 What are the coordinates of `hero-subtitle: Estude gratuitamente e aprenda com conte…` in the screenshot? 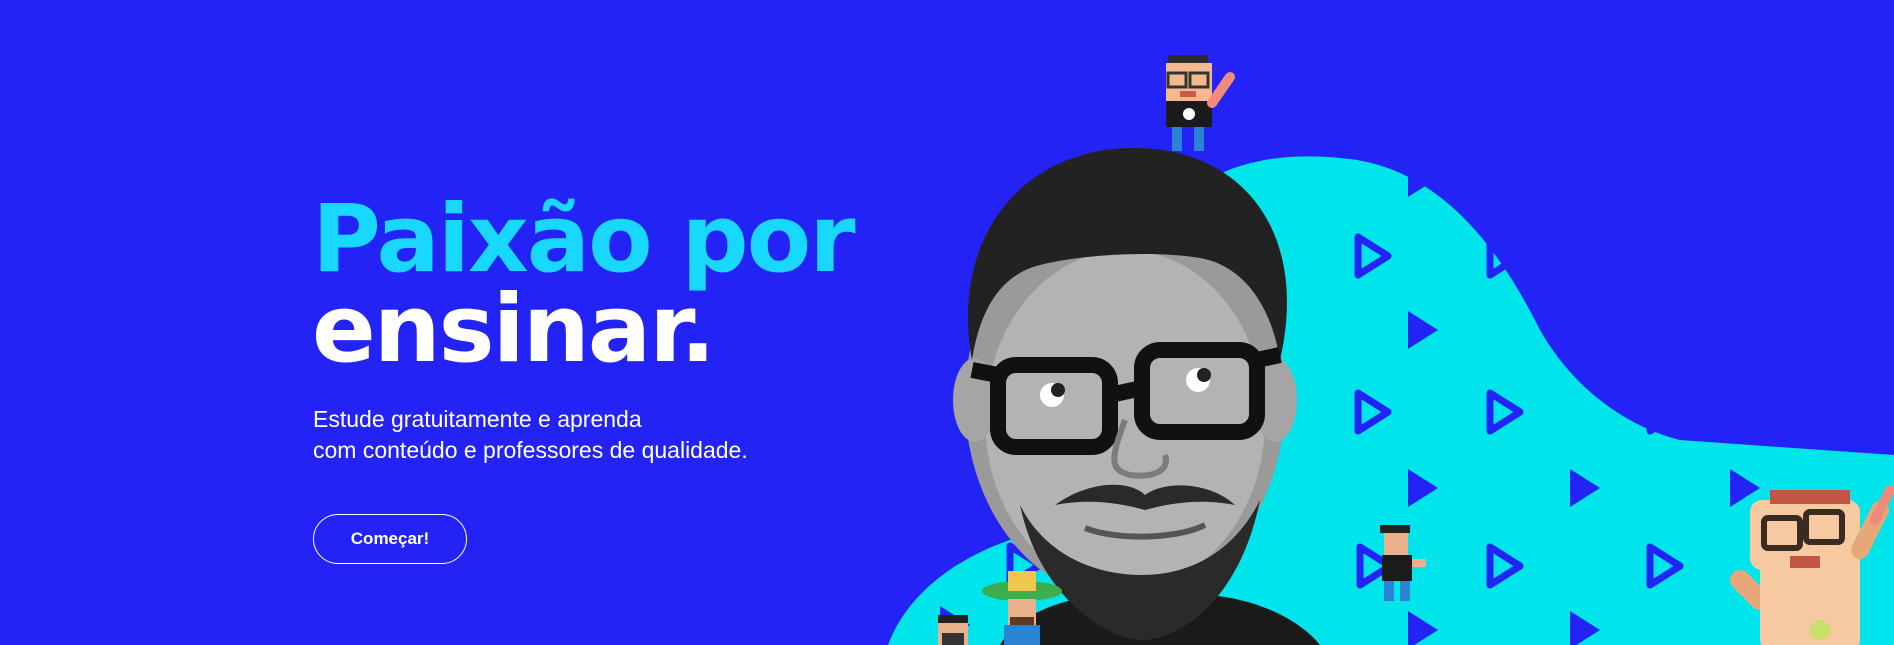 It's located at (530, 435).